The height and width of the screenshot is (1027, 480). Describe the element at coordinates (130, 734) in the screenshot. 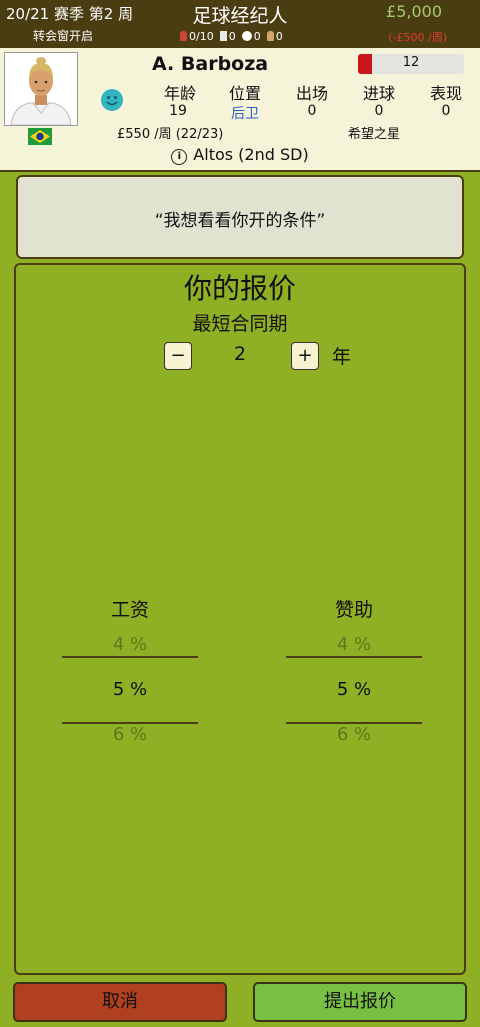

I see `wage-option-below: 6 %` at that location.